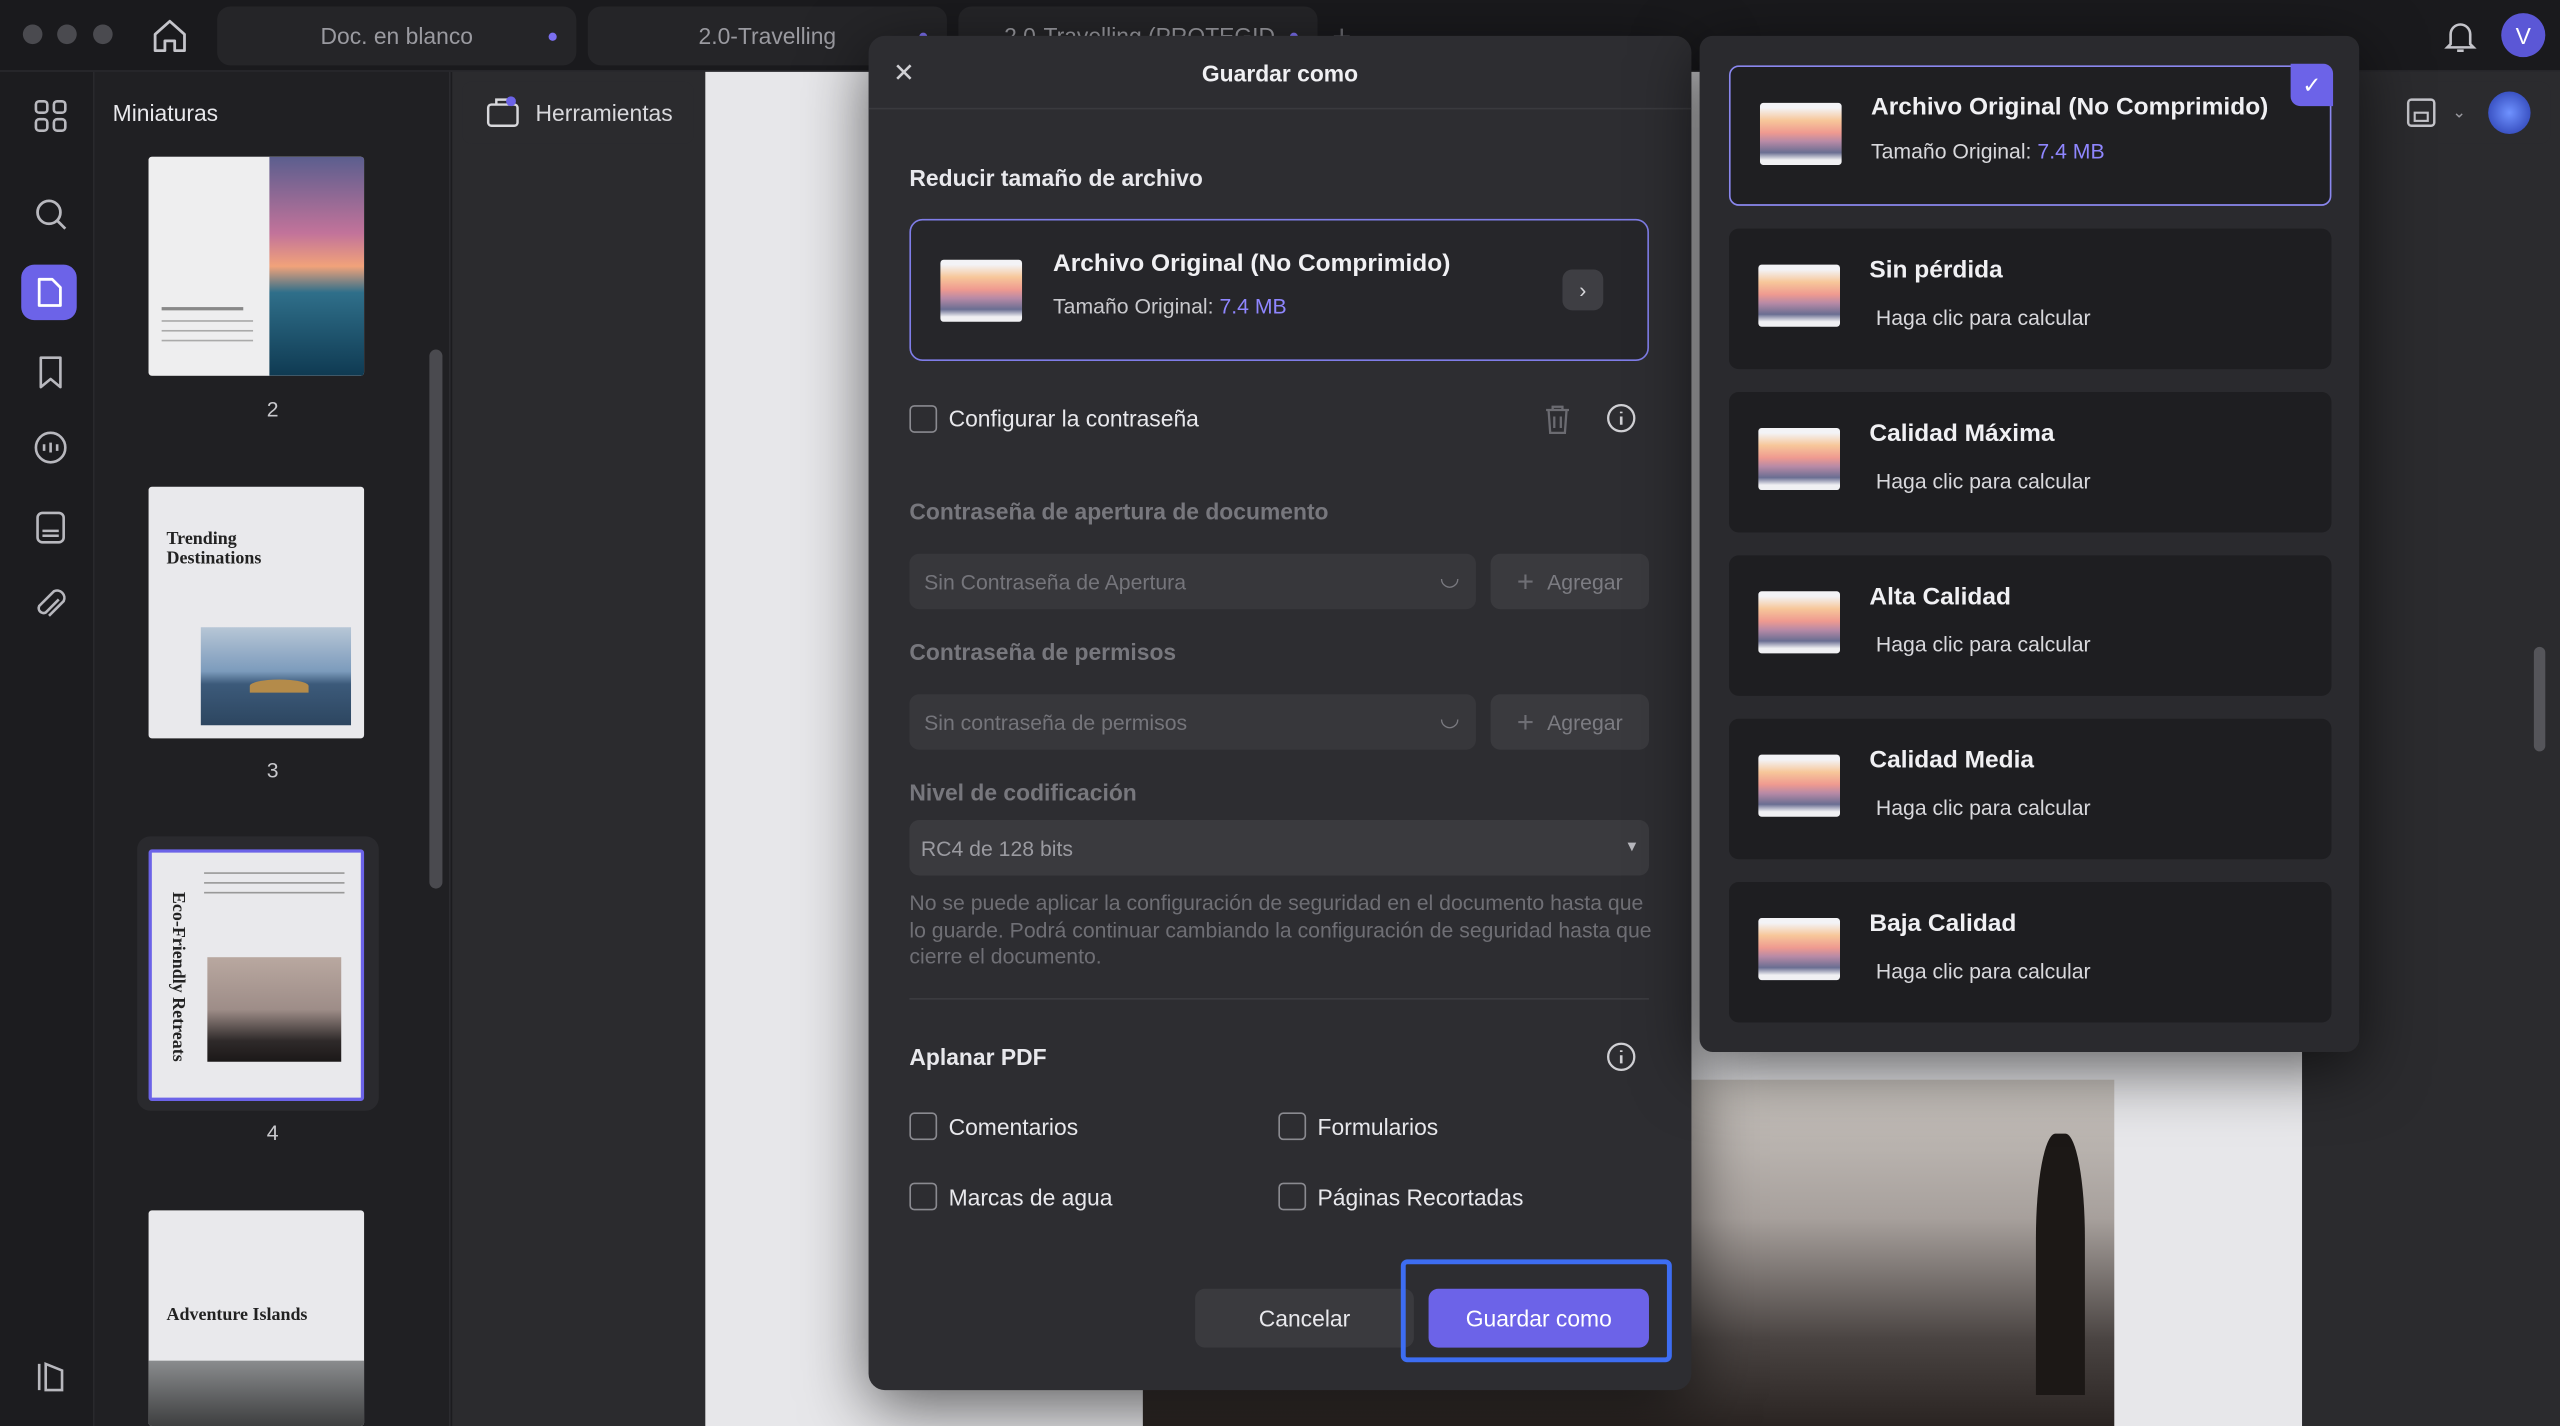  I want to click on thumbnails-scrollbar, so click(436, 619).